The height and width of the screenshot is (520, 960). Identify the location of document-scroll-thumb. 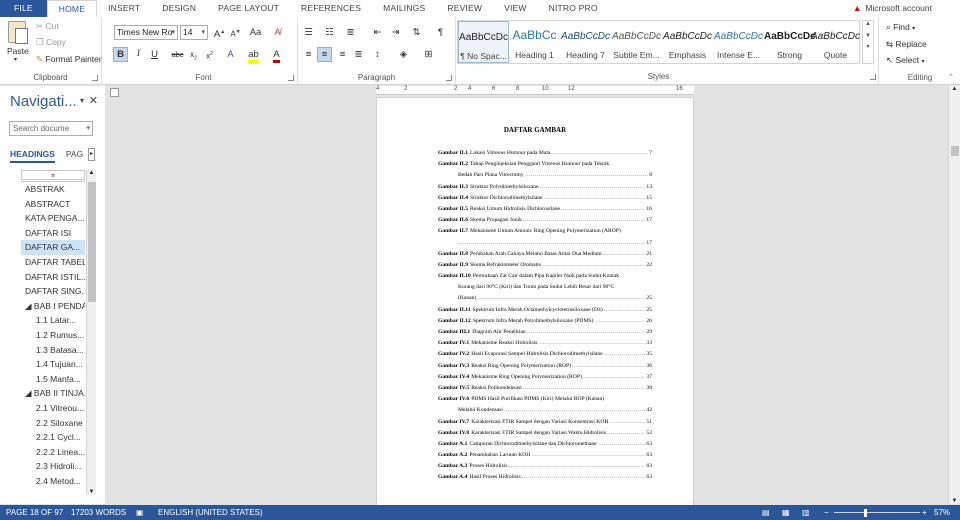
(955, 151).